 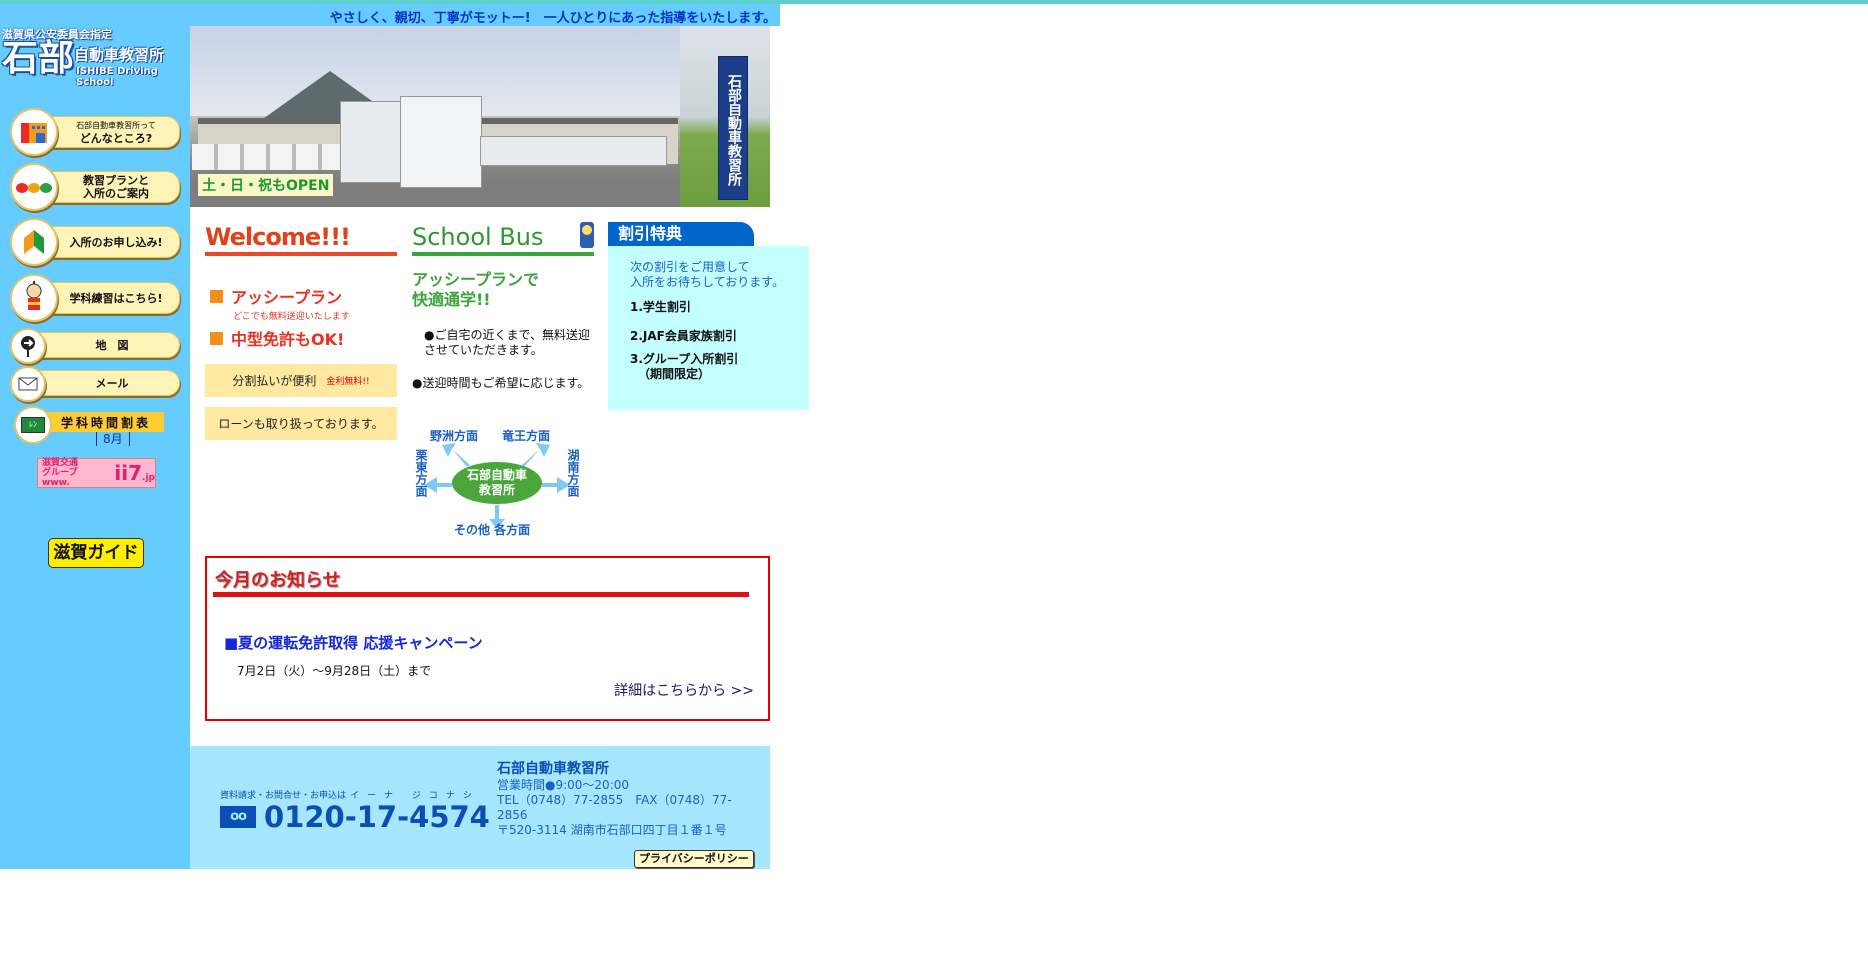 What do you see at coordinates (503, 239) in the screenshot?
I see `school-bus-title: School Bus` at bounding box center [503, 239].